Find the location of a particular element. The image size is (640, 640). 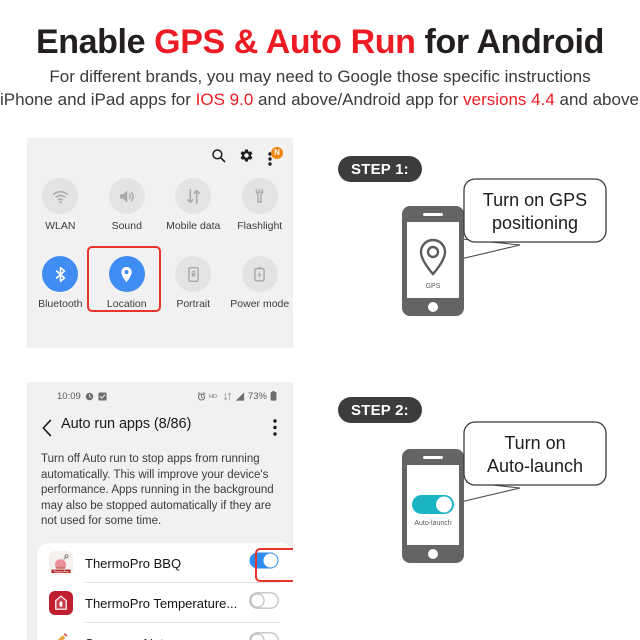

alarm-icon is located at coordinates (201, 396).